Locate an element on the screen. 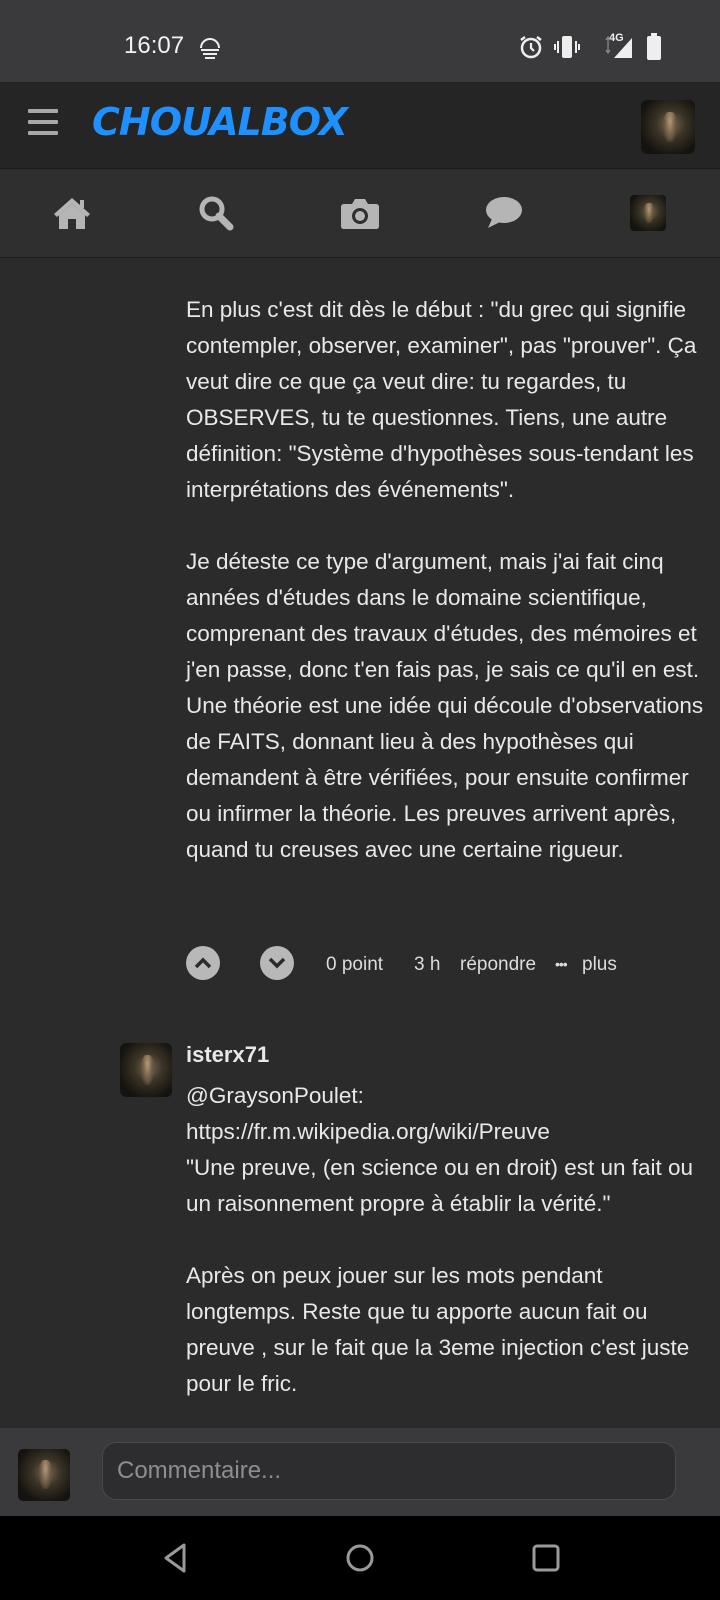 Image resolution: width=720 pixels, height=1600 pixels. chevron-up-icon is located at coordinates (203, 963).